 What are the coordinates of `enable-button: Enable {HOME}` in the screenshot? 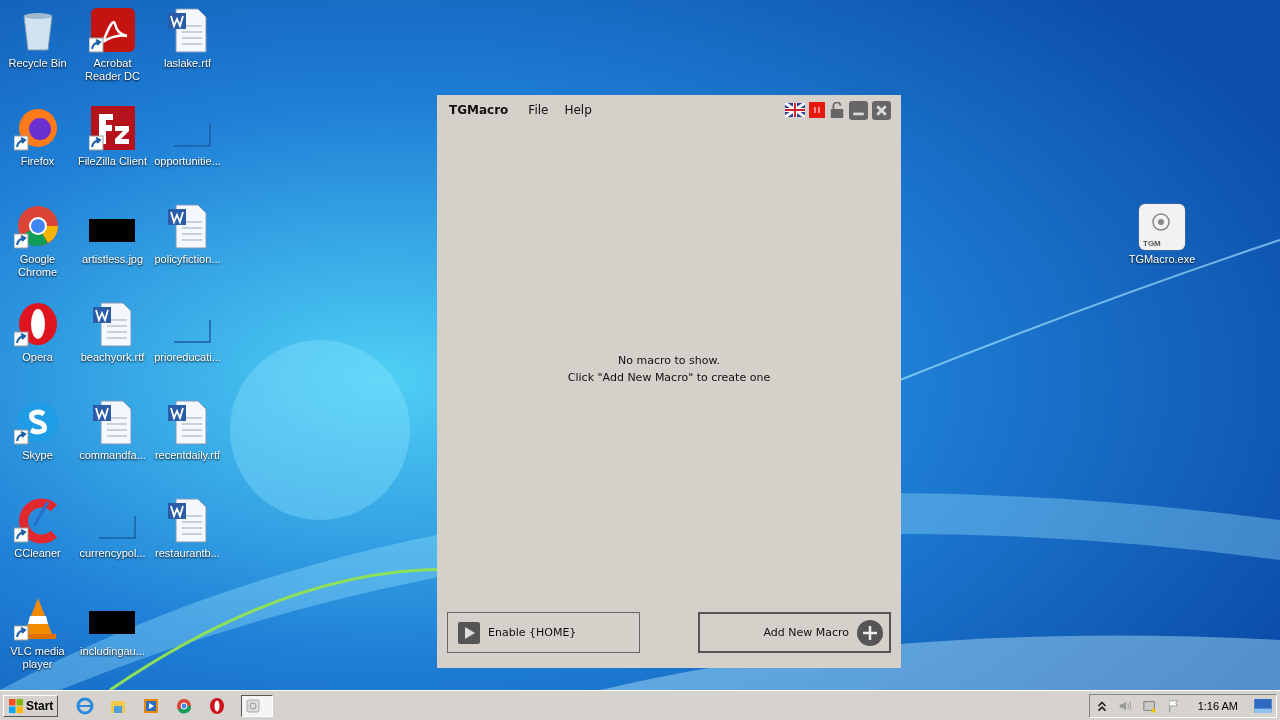 It's located at (543, 632).